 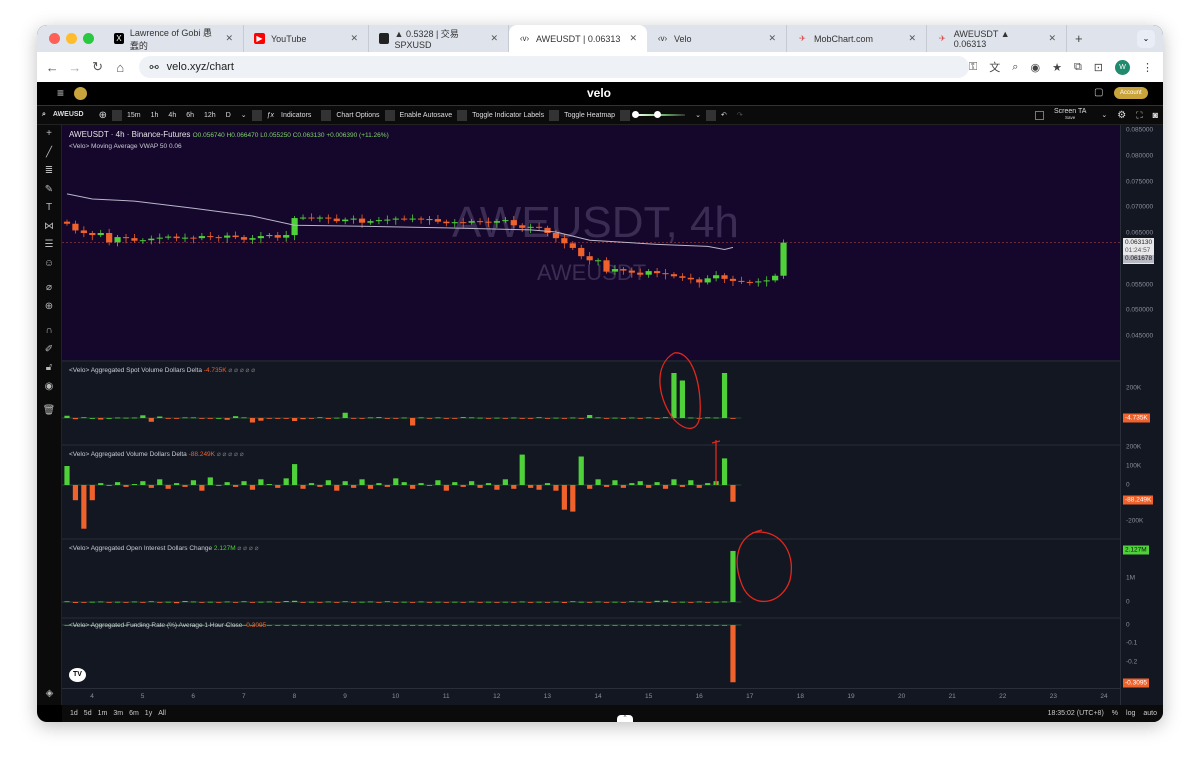 What do you see at coordinates (1111, 713) in the screenshot?
I see `percent-toggle: %` at bounding box center [1111, 713].